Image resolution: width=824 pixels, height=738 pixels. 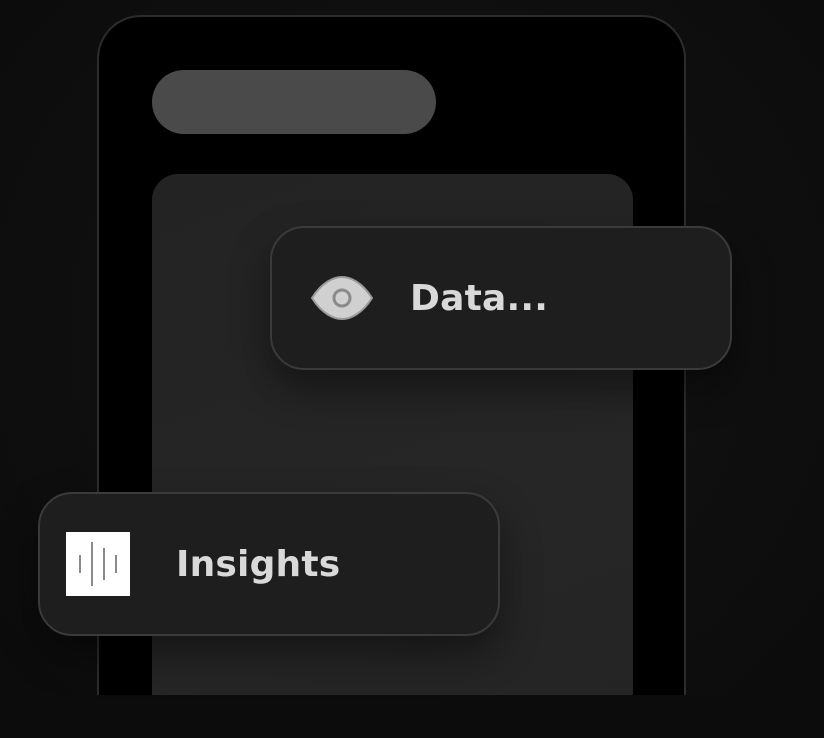 What do you see at coordinates (342, 298) in the screenshot?
I see `eye-icon` at bounding box center [342, 298].